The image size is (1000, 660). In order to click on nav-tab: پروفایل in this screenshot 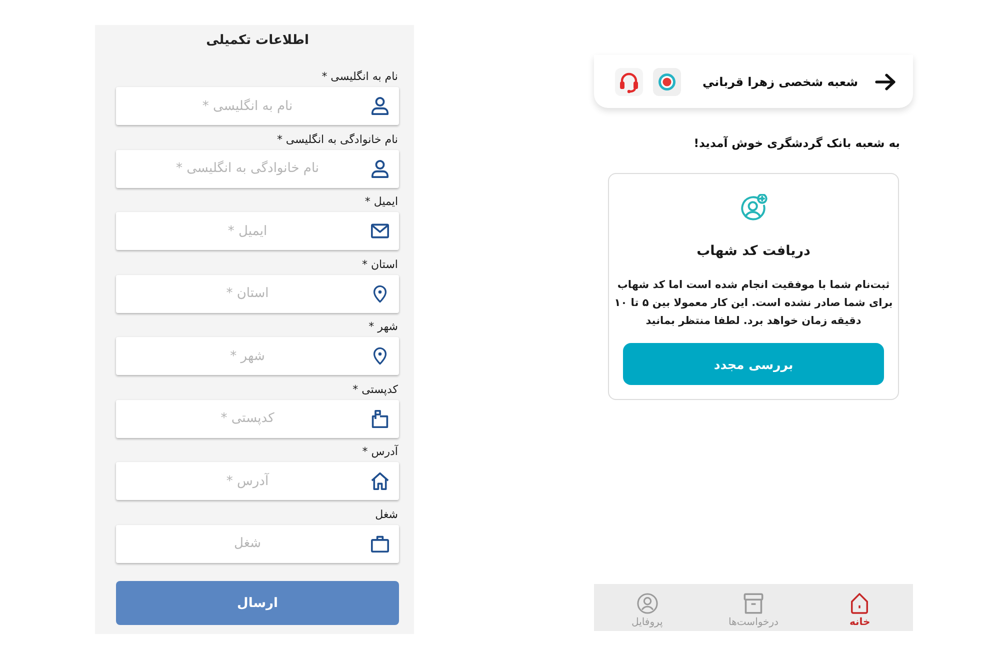, I will do `click(647, 607)`.